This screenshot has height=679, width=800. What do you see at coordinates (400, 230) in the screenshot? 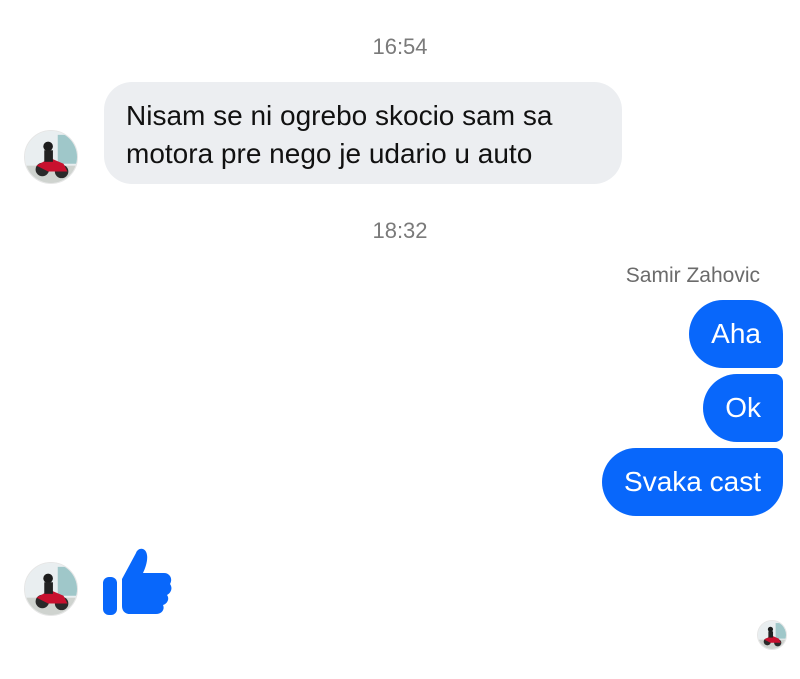
I see `timestamp: 18:32` at bounding box center [400, 230].